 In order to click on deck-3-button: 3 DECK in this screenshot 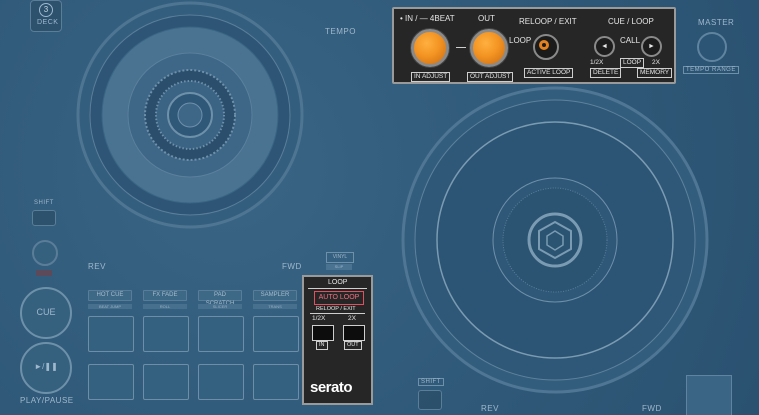, I will do `click(46, 16)`.